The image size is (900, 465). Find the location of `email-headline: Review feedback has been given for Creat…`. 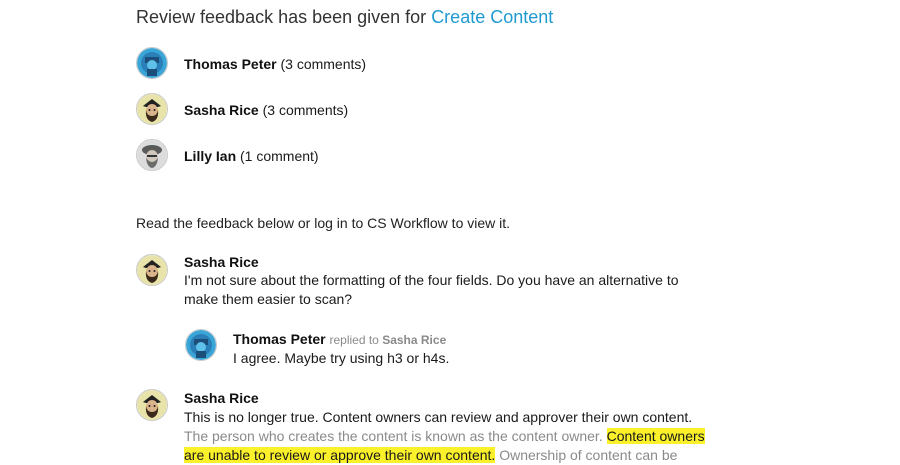

email-headline: Review feedback has been given for Creat… is located at coordinates (344, 17).